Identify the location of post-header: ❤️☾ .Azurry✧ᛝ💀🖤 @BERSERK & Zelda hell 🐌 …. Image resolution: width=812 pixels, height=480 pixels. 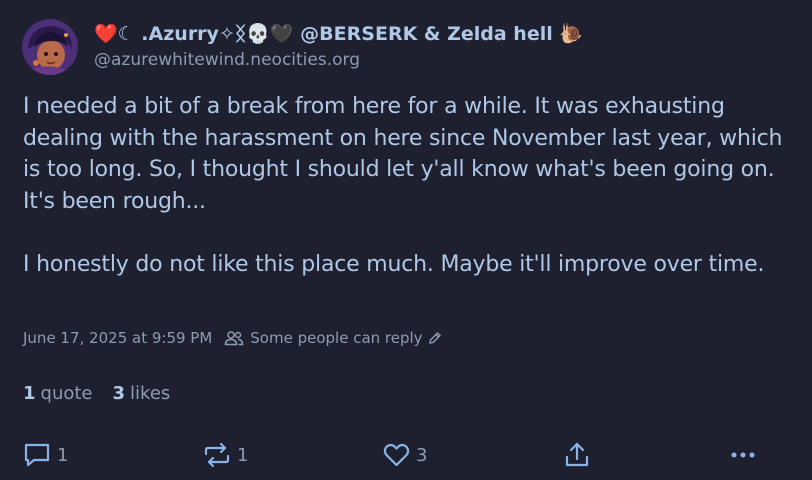
(302, 47).